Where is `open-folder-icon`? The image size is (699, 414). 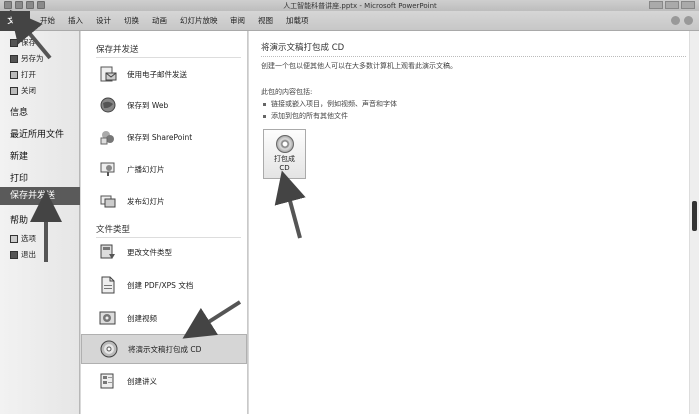 open-folder-icon is located at coordinates (14, 74).